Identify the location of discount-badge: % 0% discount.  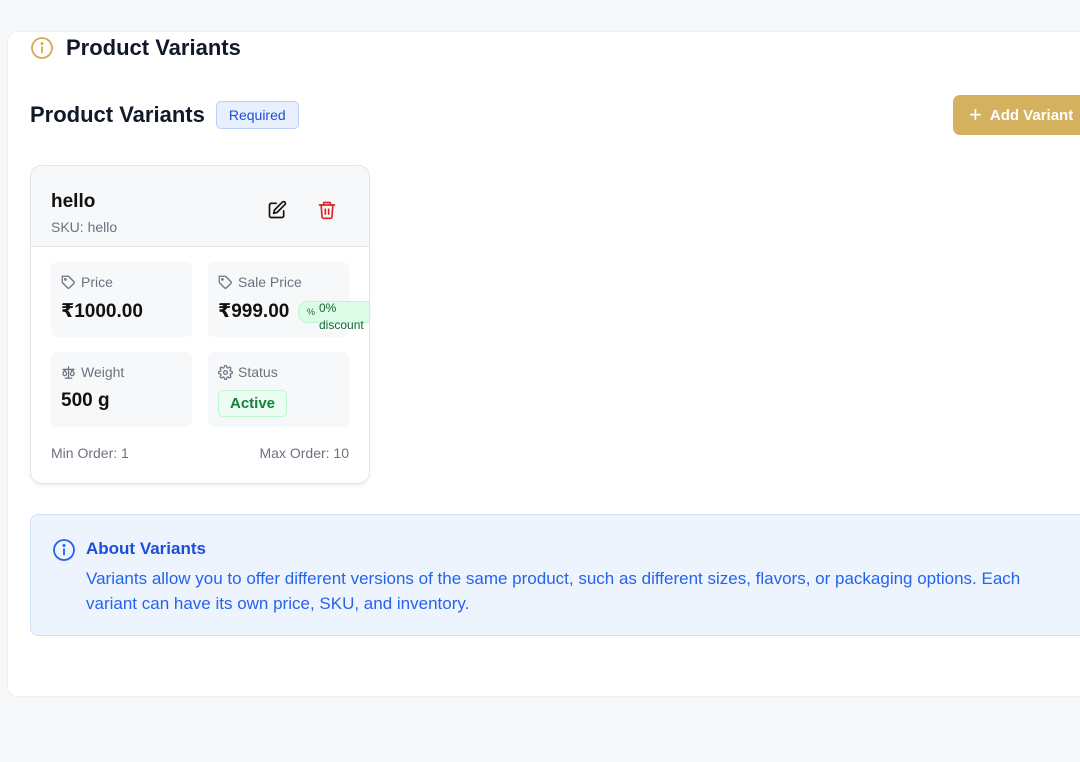
(333, 316).